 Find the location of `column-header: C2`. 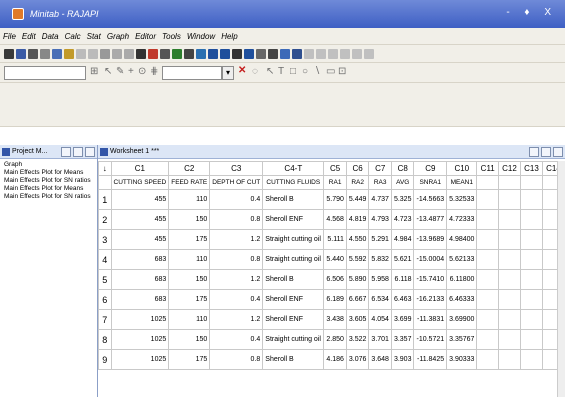

column-header: C2 is located at coordinates (189, 168).